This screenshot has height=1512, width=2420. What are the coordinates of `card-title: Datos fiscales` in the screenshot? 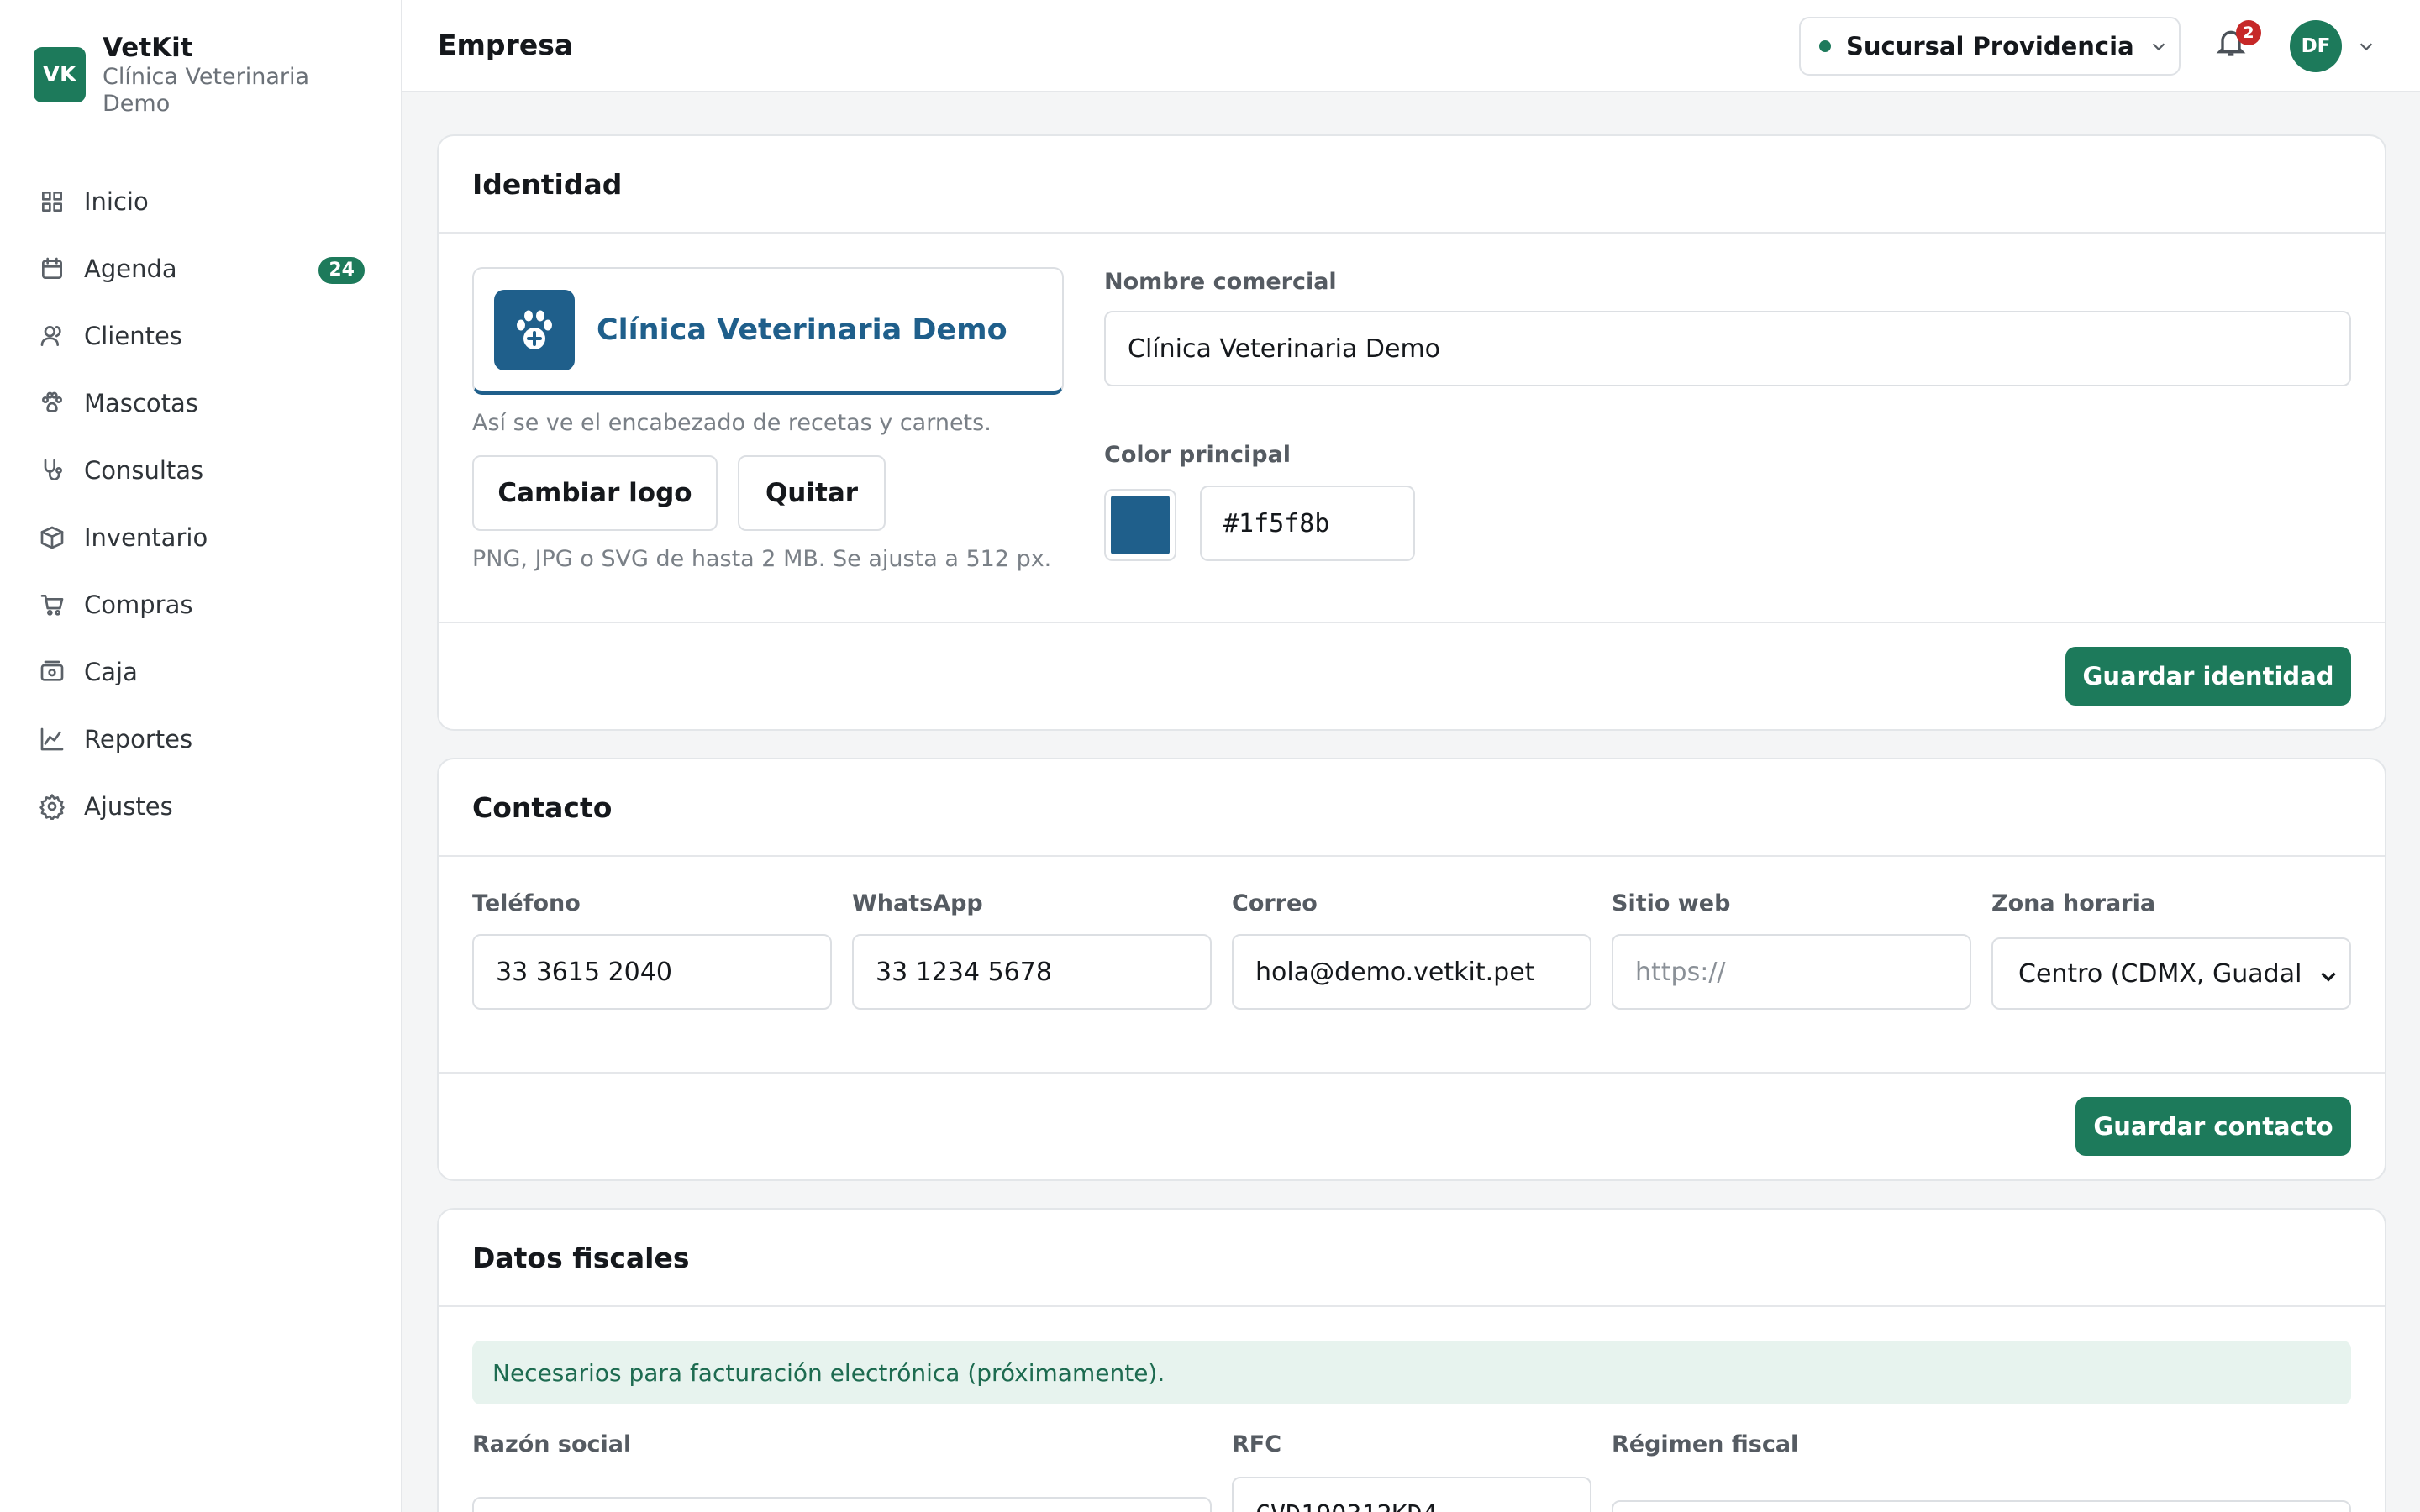 It's located at (581, 1257).